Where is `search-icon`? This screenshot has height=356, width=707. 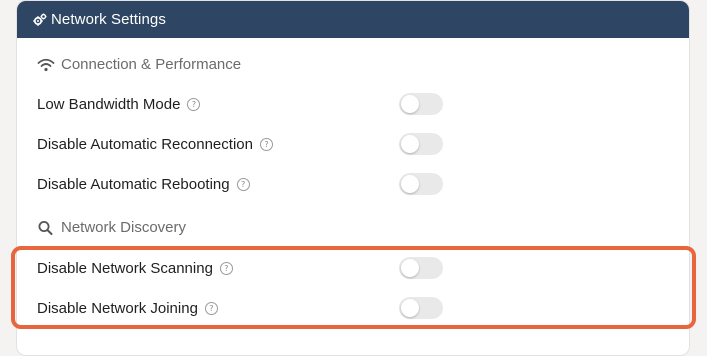 search-icon is located at coordinates (46, 228).